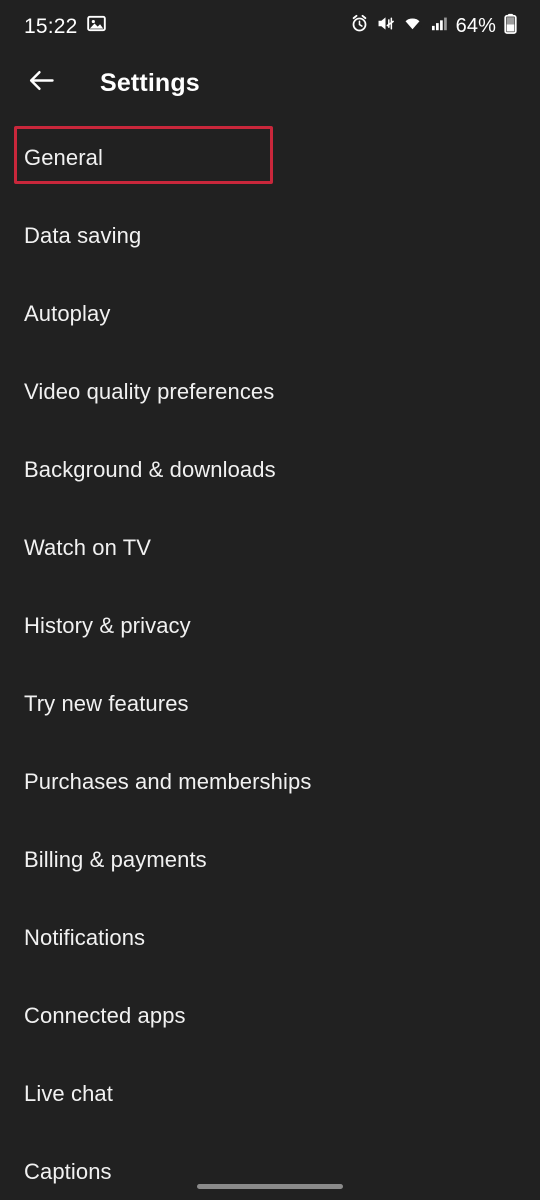  I want to click on home-indicator, so click(270, 1186).